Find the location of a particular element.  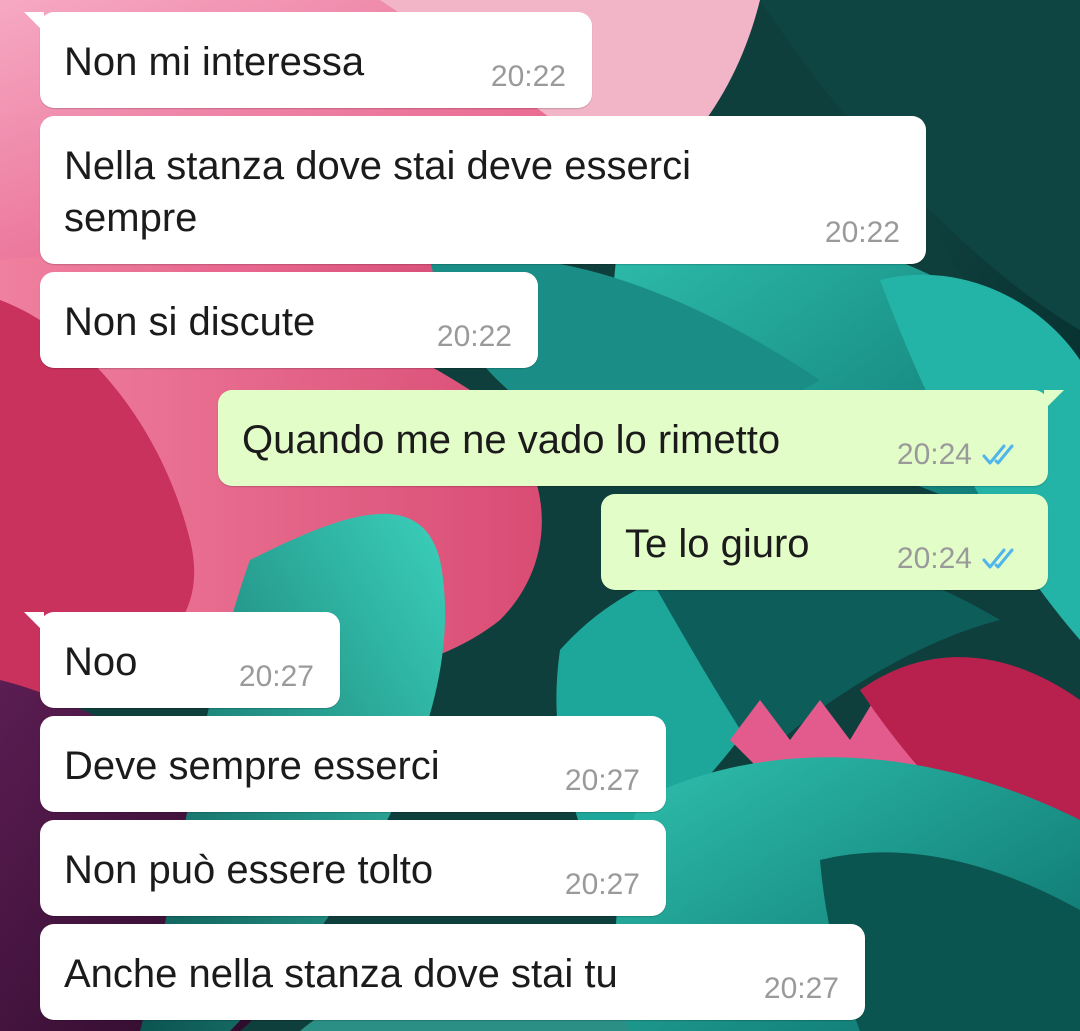

message-bubble-incoming: Anche nella stanza dove stai tu 20:27 is located at coordinates (452, 972).